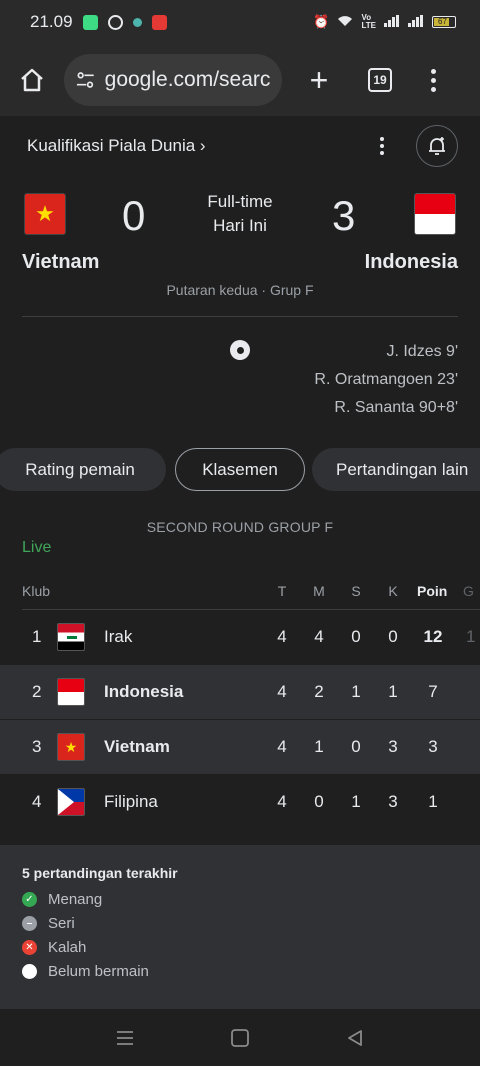 Image resolution: width=480 pixels, height=1066 pixels. Describe the element at coordinates (319, 636) in the screenshot. I see `row-m: 4` at that location.